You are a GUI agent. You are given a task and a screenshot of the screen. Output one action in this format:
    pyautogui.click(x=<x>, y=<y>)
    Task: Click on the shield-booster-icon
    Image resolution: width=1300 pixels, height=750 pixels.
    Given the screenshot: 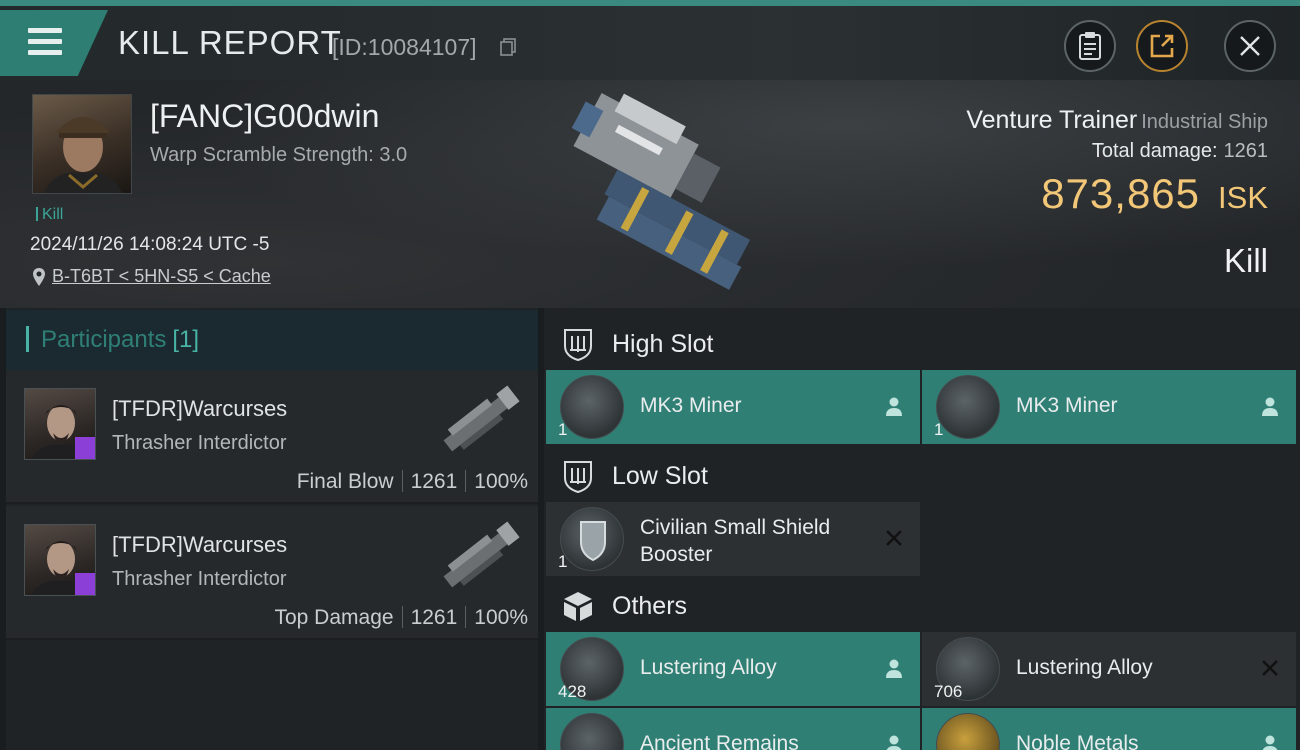 What is the action you would take?
    pyautogui.click(x=592, y=539)
    